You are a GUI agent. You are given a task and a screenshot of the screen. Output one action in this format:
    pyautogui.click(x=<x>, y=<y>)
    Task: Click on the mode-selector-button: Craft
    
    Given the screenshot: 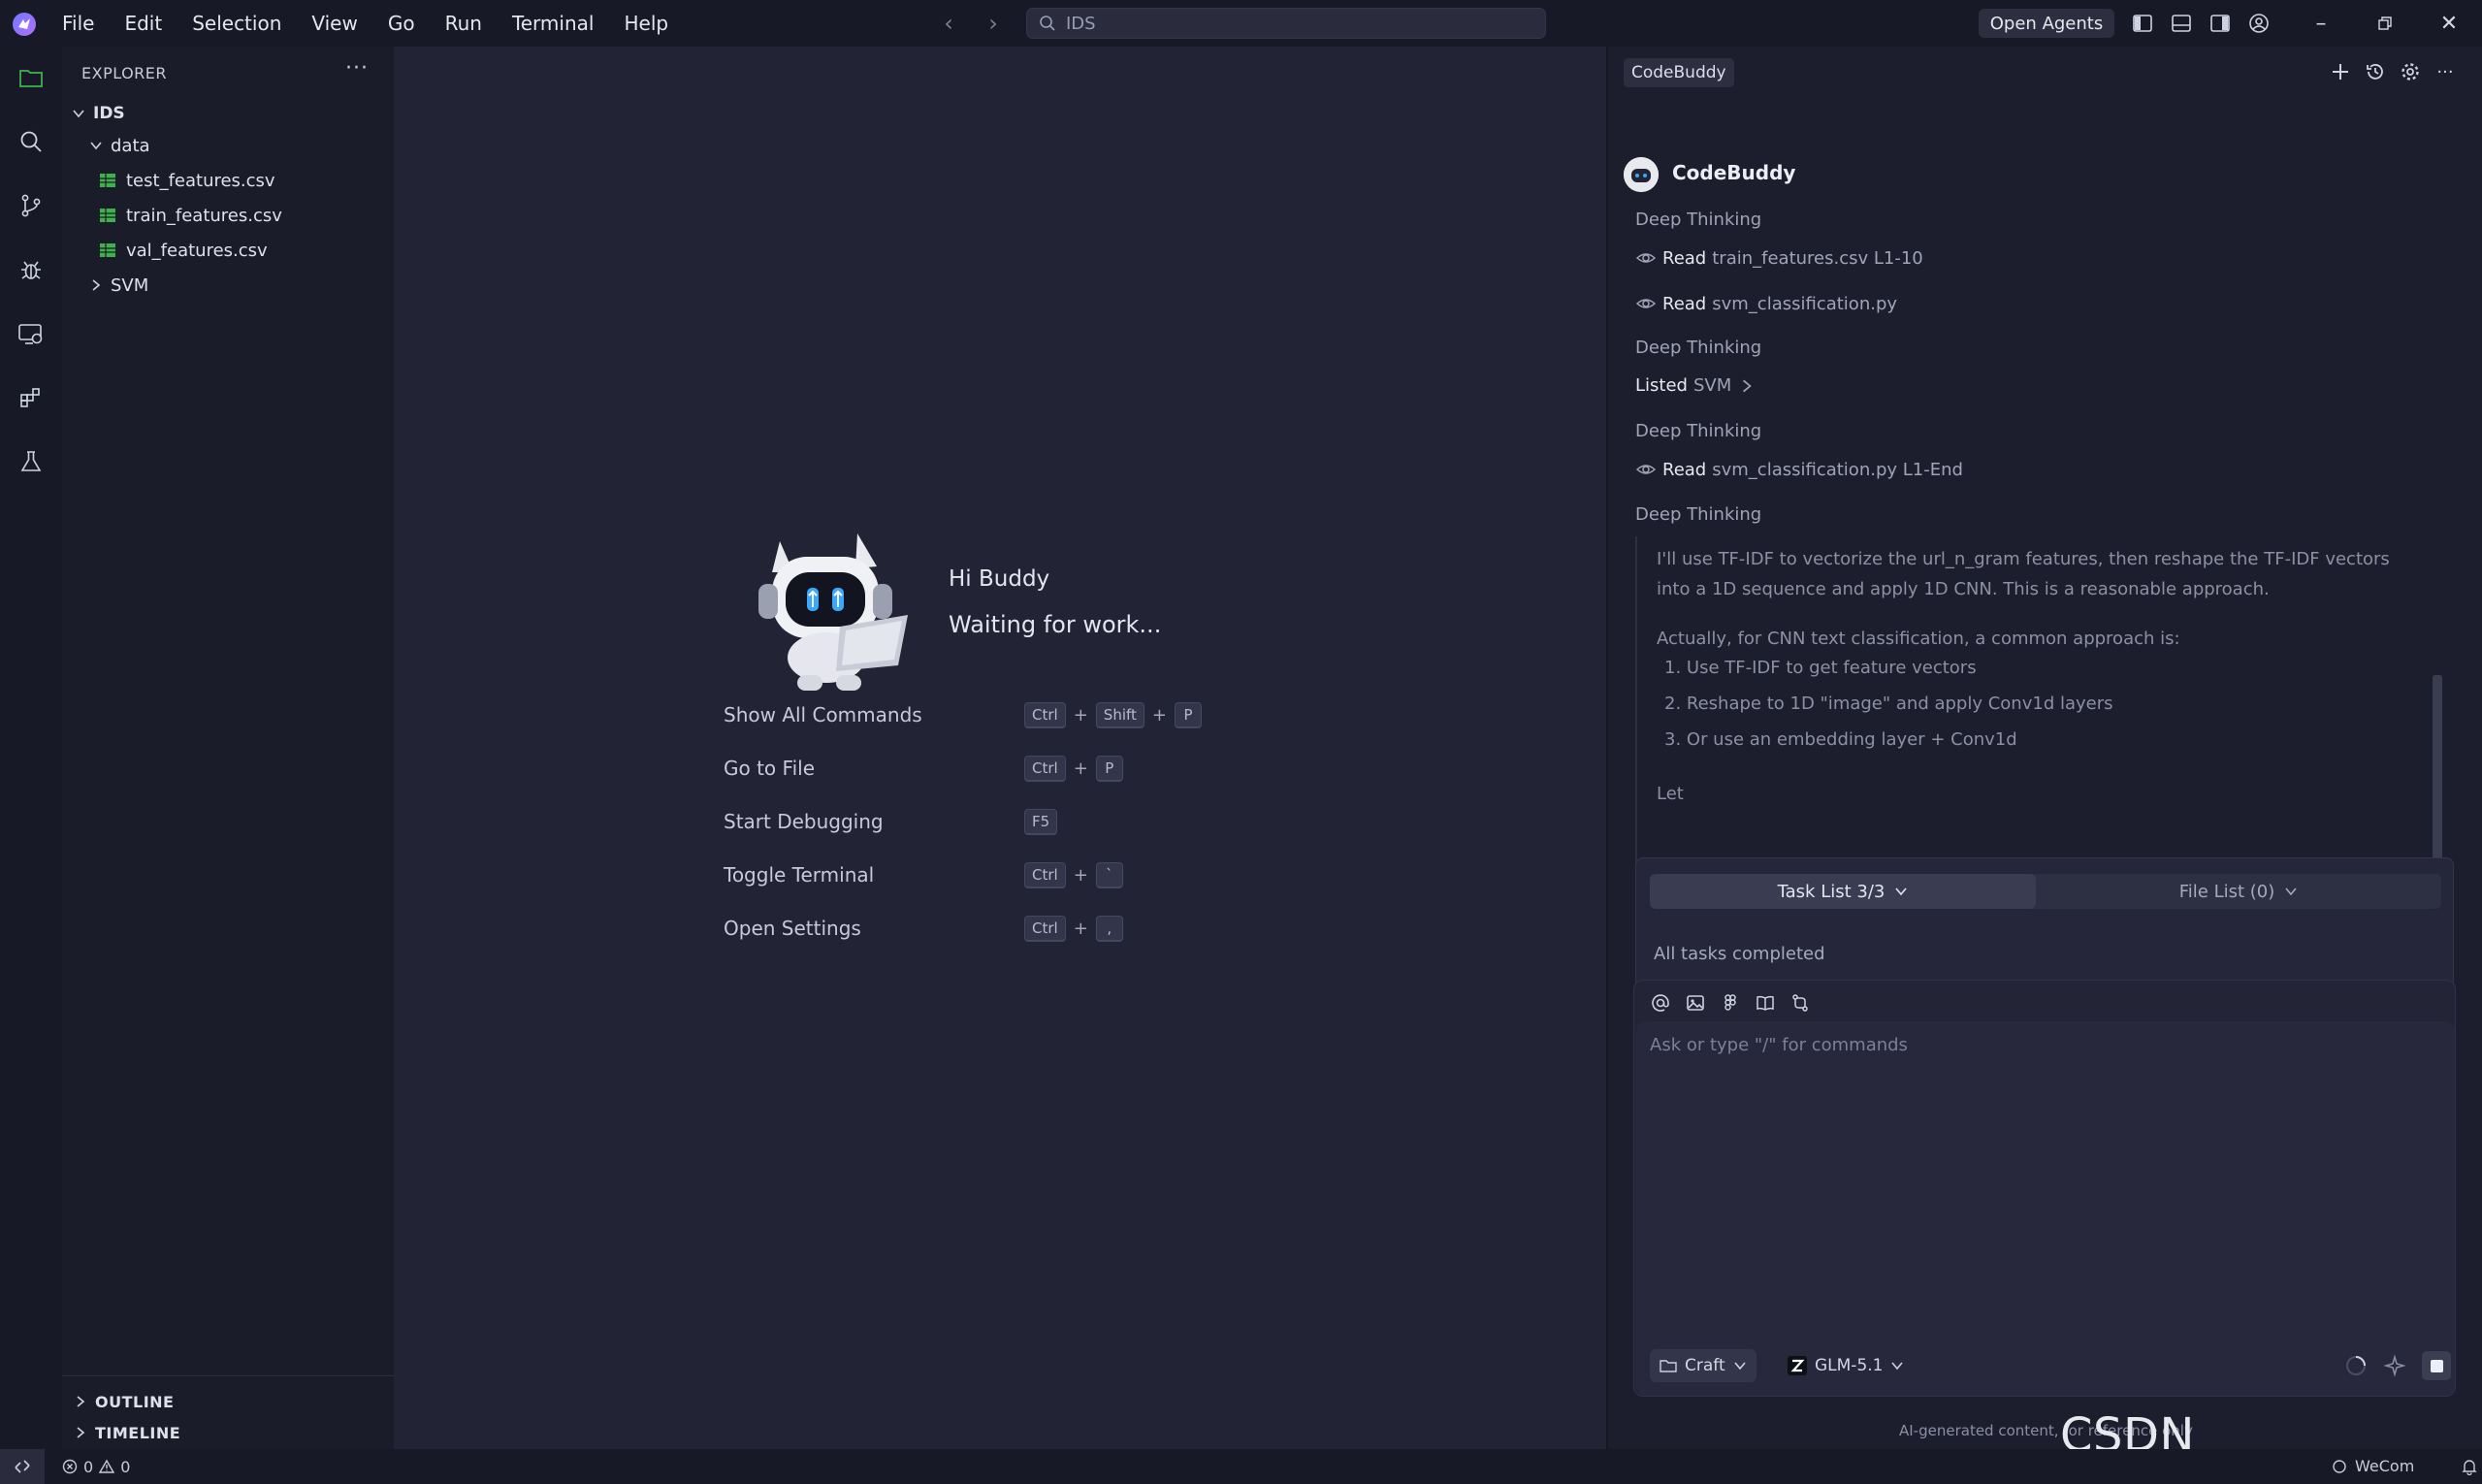 What is the action you would take?
    pyautogui.click(x=1703, y=1365)
    